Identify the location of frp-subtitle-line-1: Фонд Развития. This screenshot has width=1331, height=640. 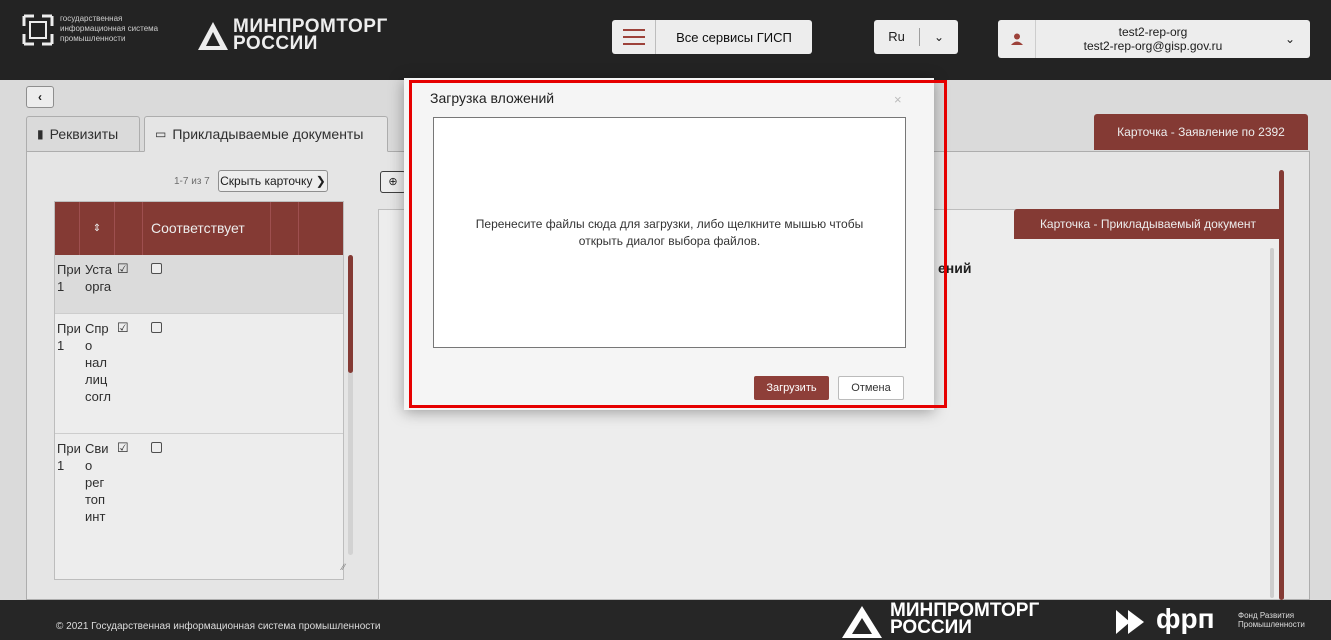
(1266, 615).